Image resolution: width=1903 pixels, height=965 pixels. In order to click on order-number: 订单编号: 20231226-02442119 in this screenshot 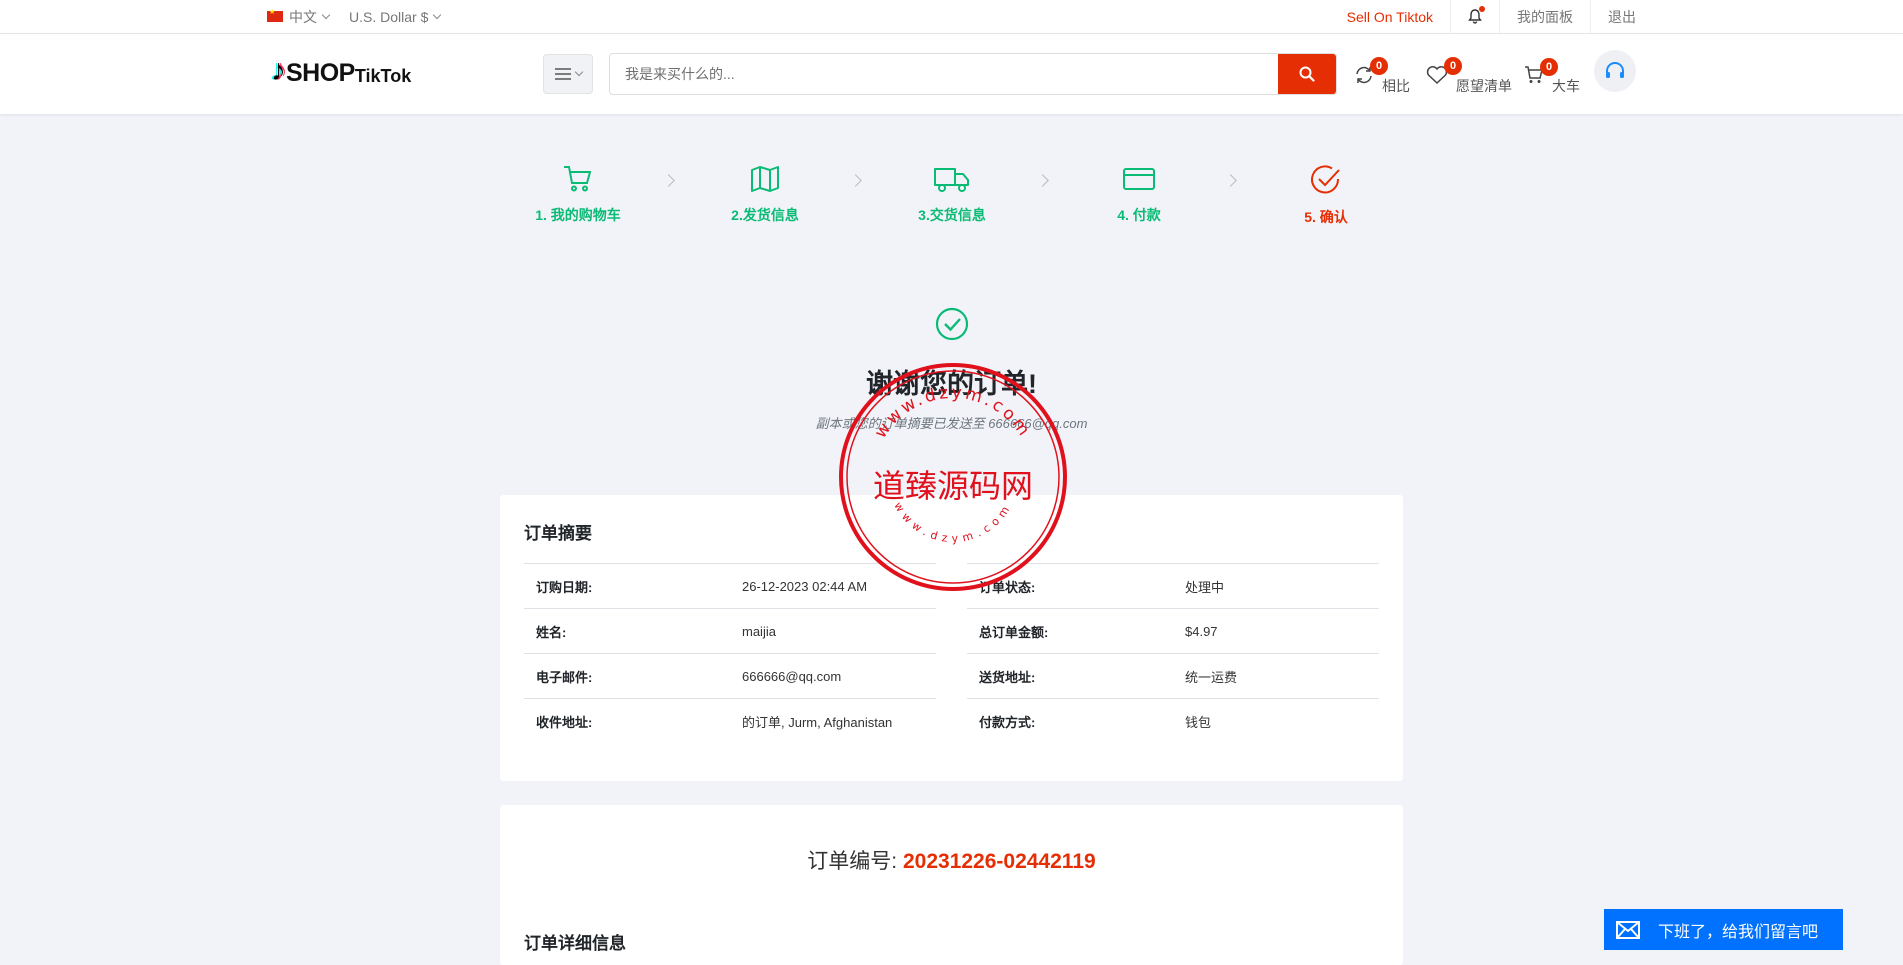, I will do `click(951, 860)`.